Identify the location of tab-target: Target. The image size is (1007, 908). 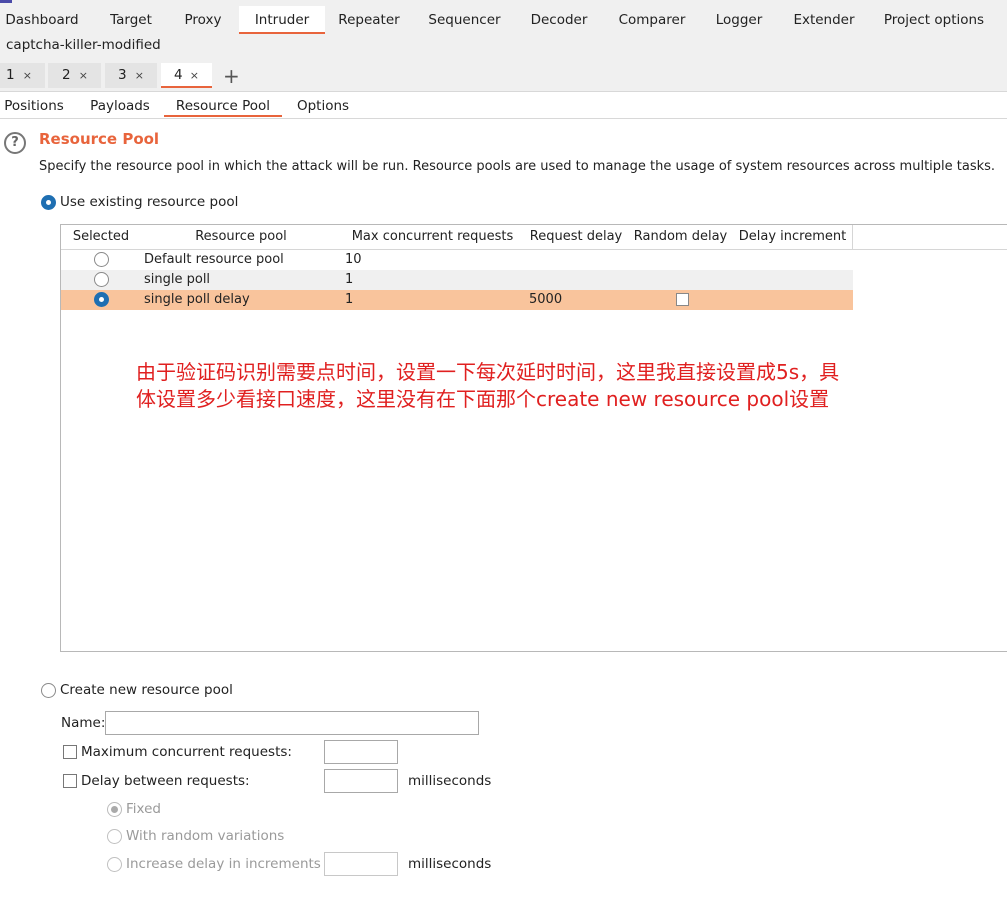
(131, 20).